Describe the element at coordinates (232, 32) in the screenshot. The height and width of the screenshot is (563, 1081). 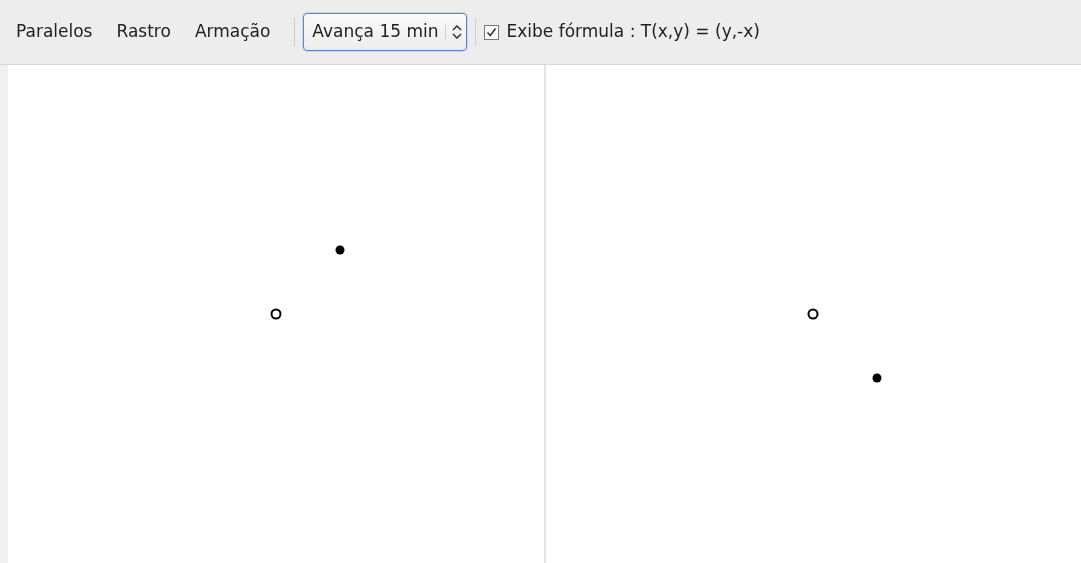
I see `toolbar-button: Armação` at that location.